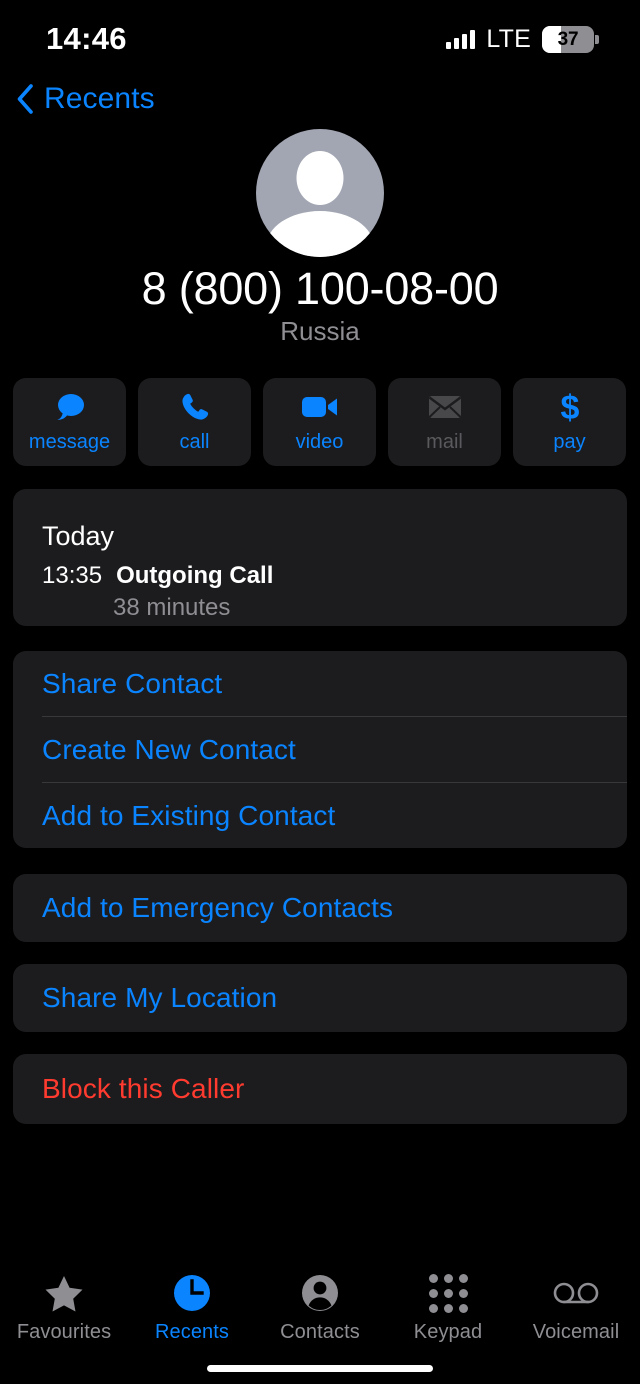 The width and height of the screenshot is (640, 1384). Describe the element at coordinates (320, 288) in the screenshot. I see `contact-phone-number: 8 (800) 100-08-00` at that location.